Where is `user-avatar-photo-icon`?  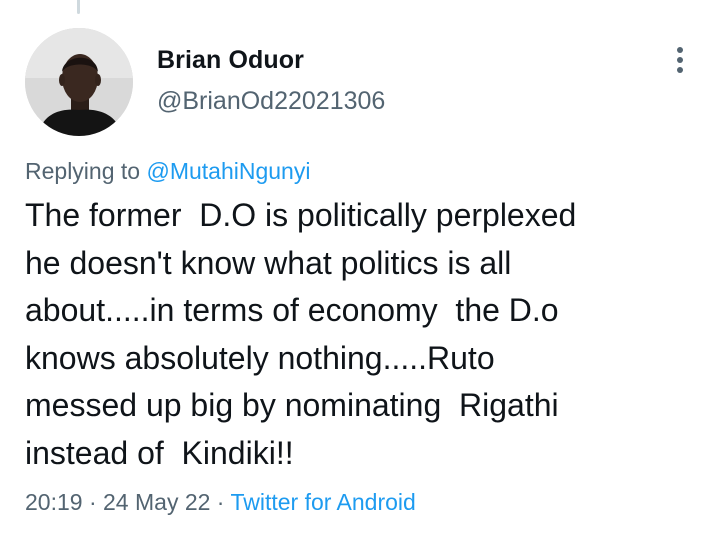
user-avatar-photo-icon is located at coordinates (79, 82).